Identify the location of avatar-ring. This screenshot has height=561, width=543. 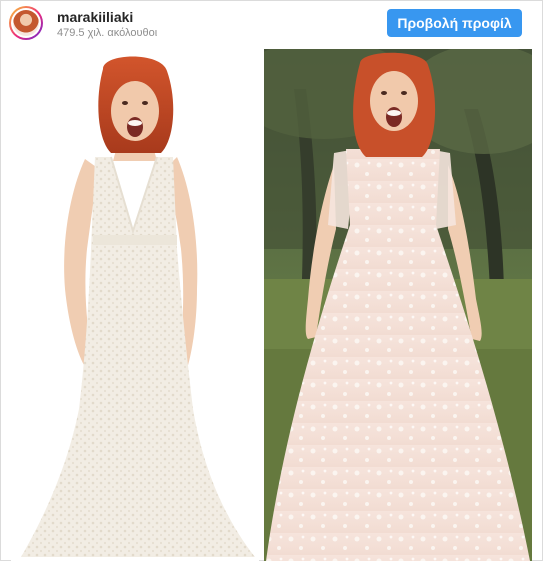
(26, 23).